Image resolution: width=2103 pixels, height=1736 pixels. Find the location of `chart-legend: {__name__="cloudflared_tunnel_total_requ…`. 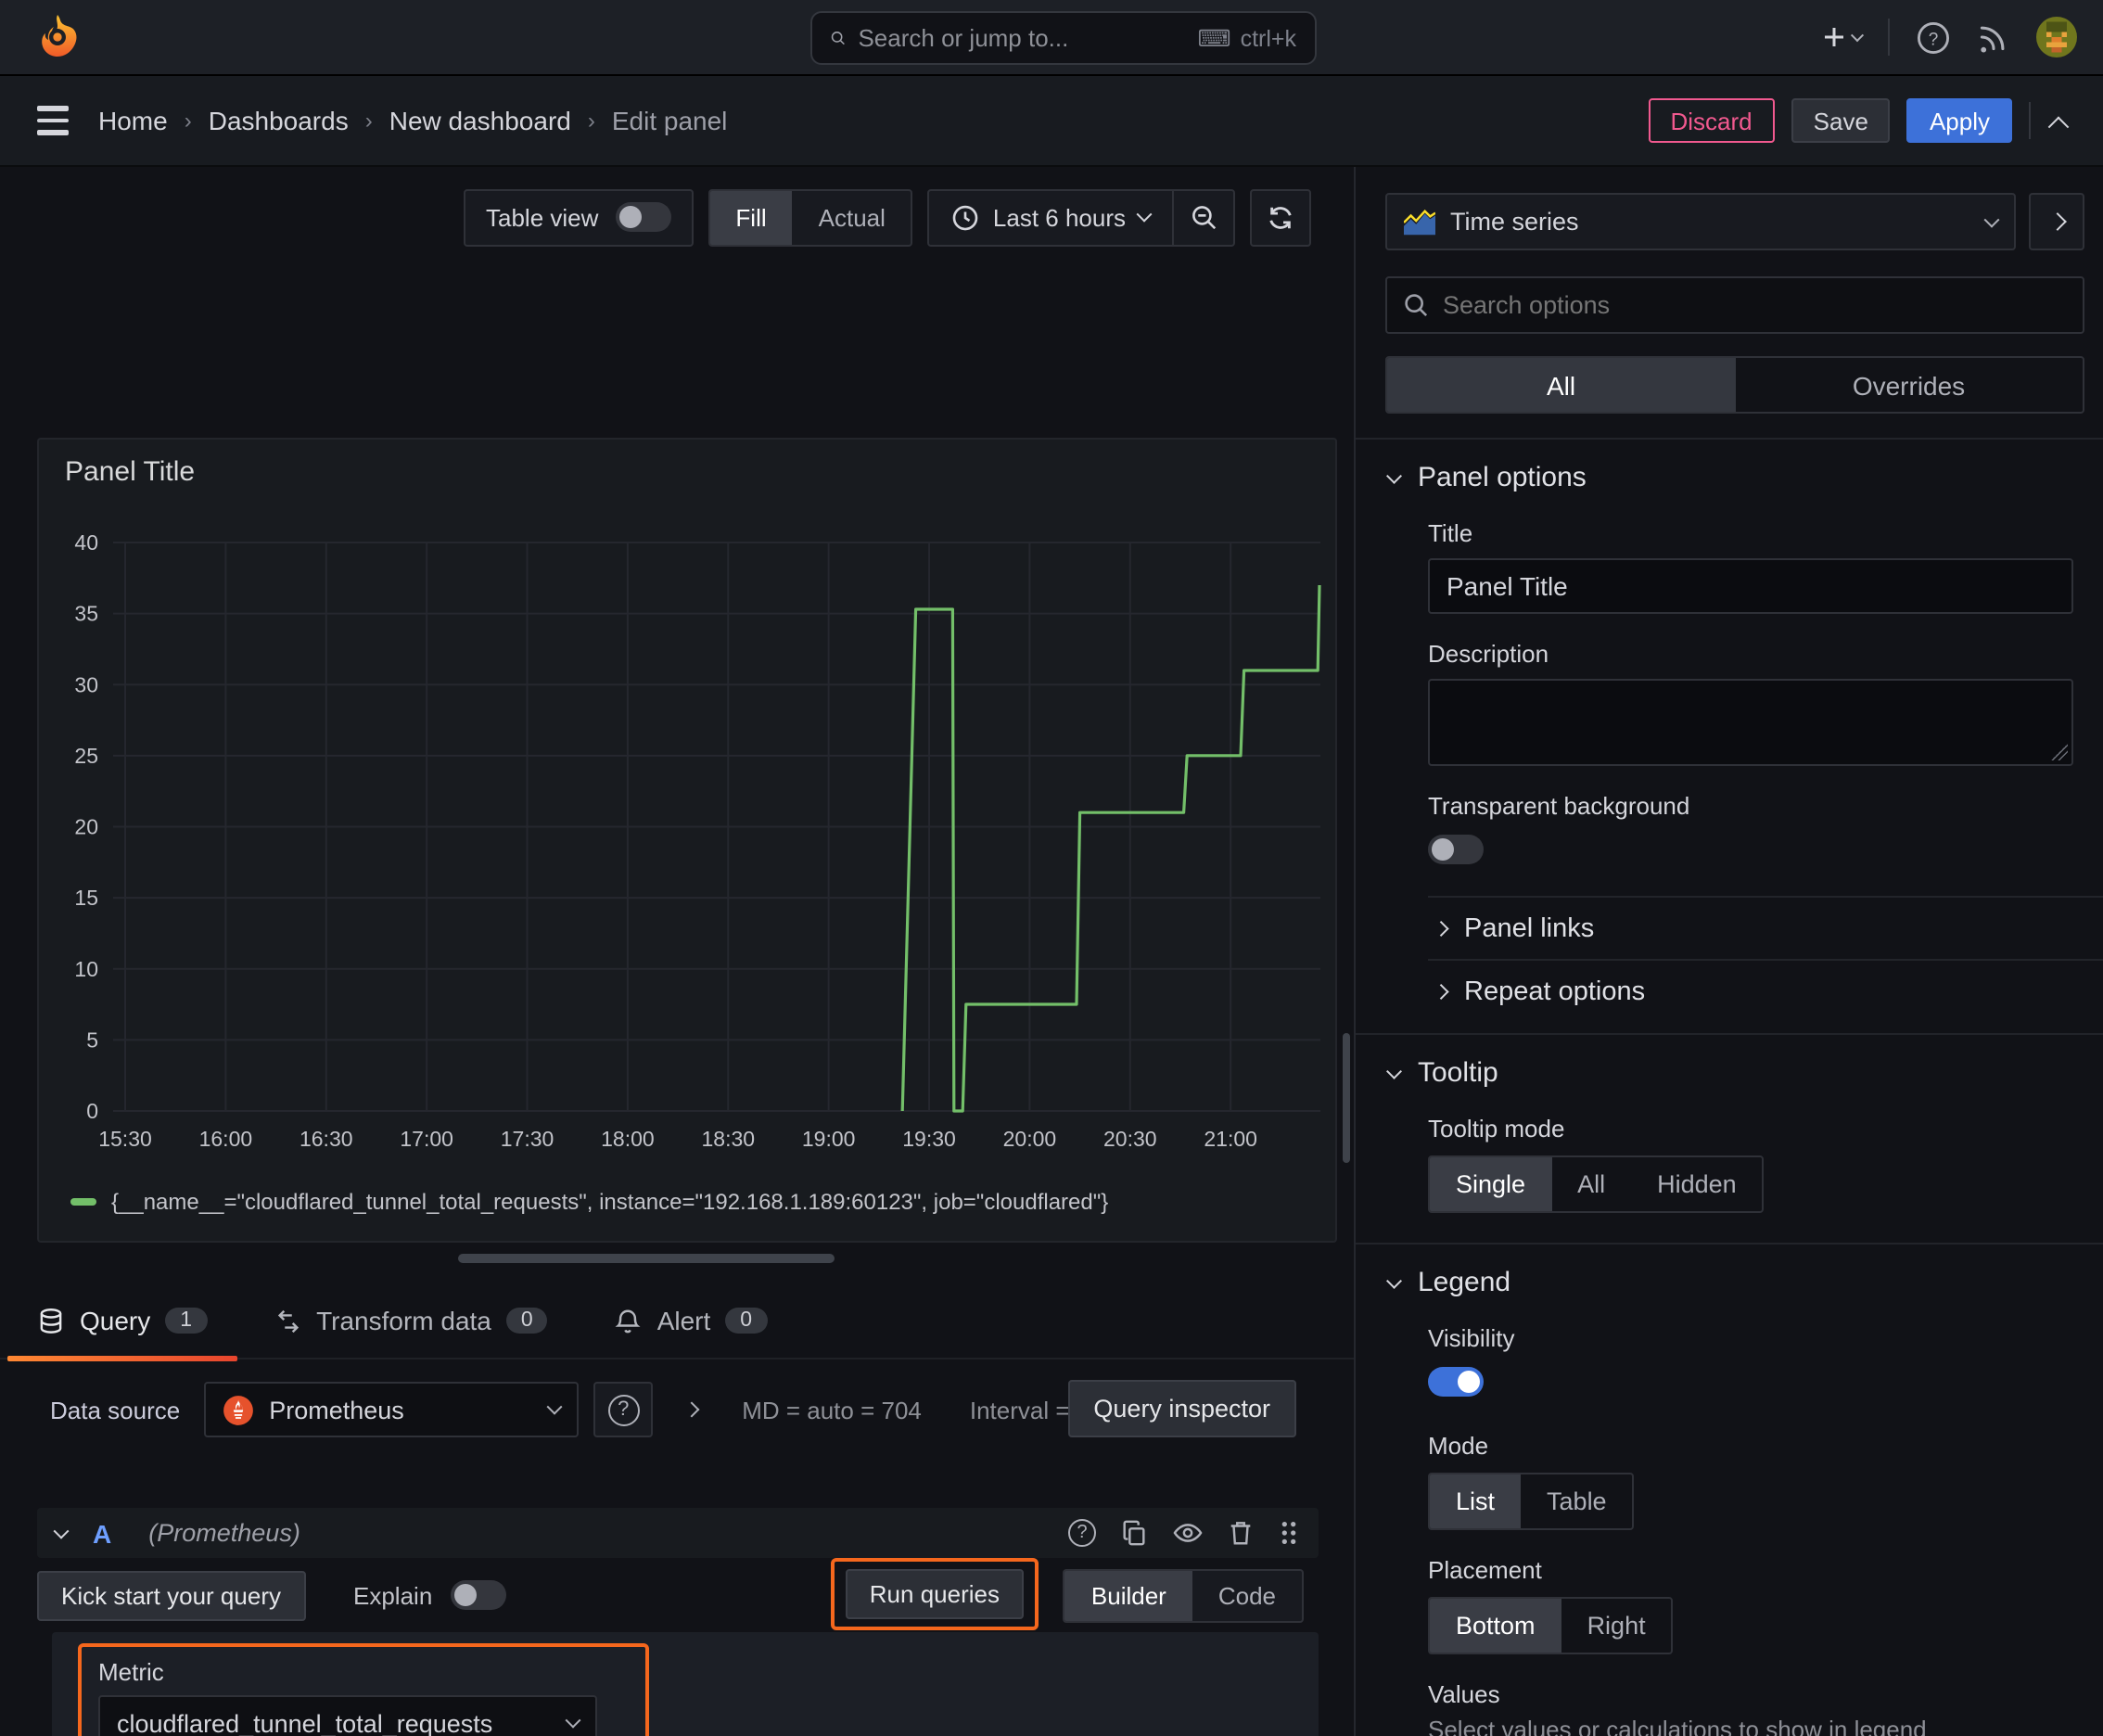

chart-legend: {__name__="cloudflared_tunnel_total_requ… is located at coordinates (589, 1202).